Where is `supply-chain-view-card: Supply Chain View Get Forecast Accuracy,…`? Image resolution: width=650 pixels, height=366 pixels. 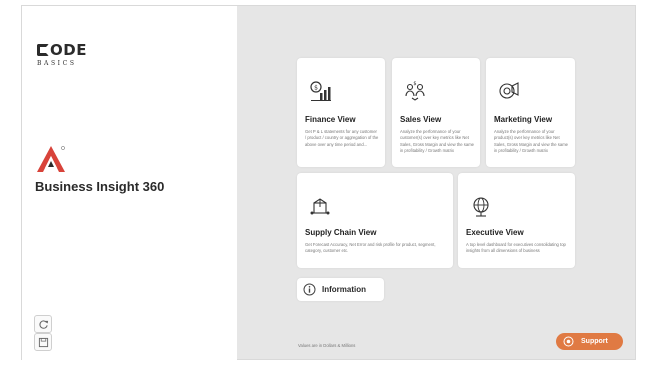
supply-chain-view-card: Supply Chain View Get Forecast Accuracy,… is located at coordinates (375, 220).